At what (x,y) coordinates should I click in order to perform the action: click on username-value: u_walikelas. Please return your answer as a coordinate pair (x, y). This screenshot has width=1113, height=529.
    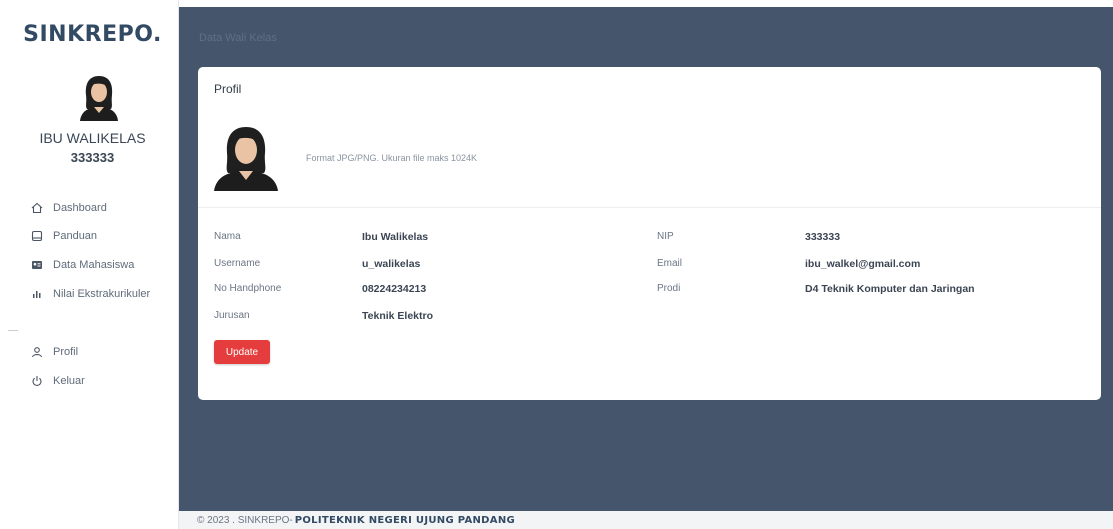
    Looking at the image, I should click on (391, 264).